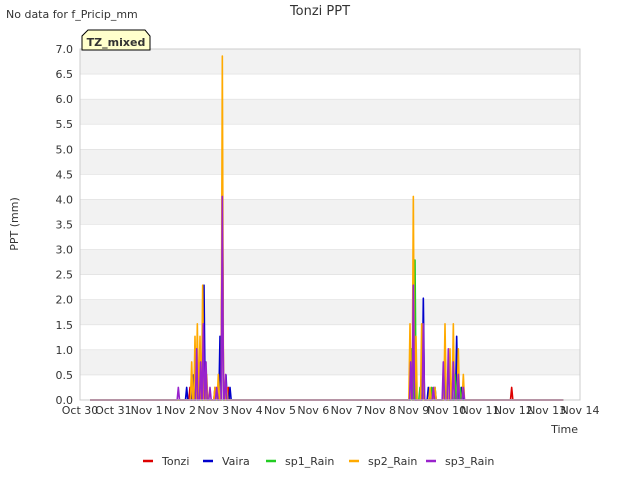 This screenshot has width=640, height=480. What do you see at coordinates (72, 14) in the screenshot?
I see `no-data-note: No data for f_Pricip_mm` at bounding box center [72, 14].